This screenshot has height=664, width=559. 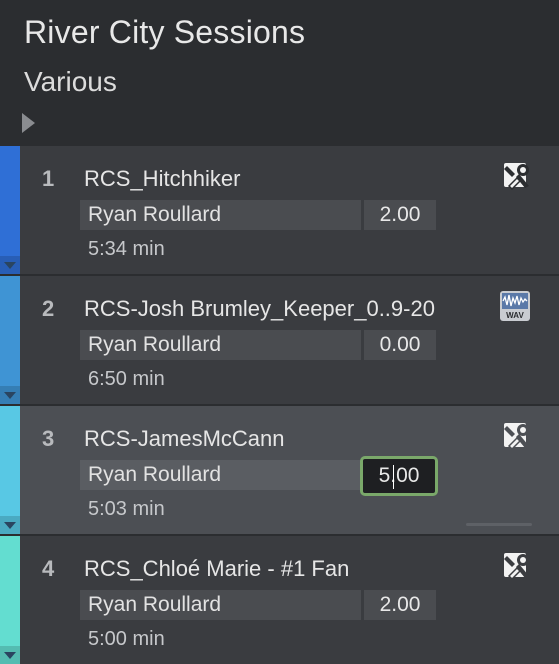 I want to click on track-duration: 5:00 min, so click(x=126, y=639).